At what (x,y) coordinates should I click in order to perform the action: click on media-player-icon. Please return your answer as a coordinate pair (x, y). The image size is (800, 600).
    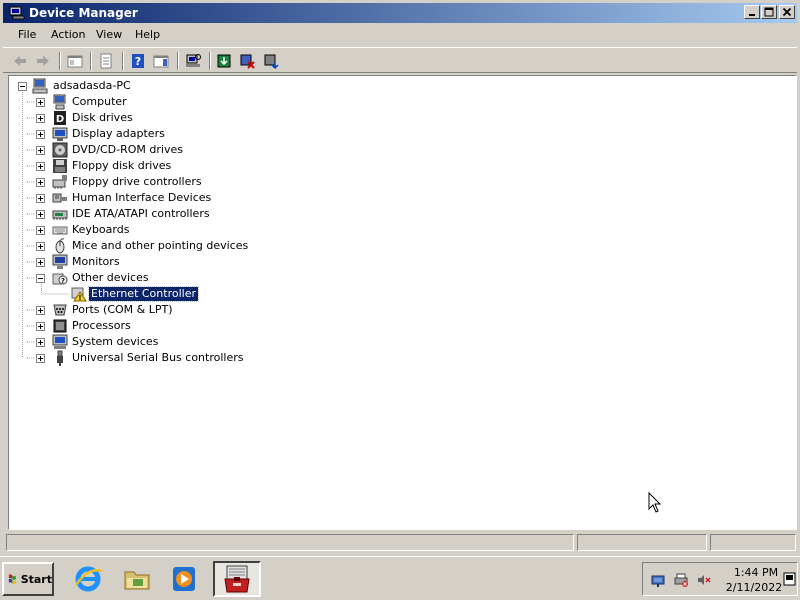
    Looking at the image, I should click on (184, 579).